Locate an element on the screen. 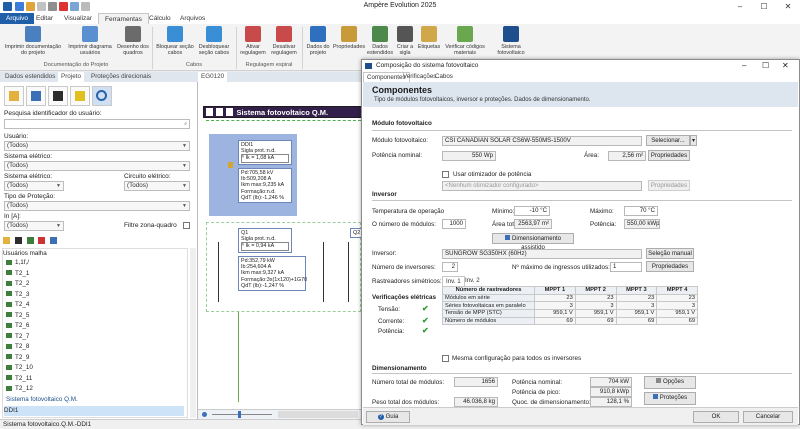 The height and width of the screenshot is (429, 800). project-data-button: Dados do projeto is located at coordinates (318, 41).